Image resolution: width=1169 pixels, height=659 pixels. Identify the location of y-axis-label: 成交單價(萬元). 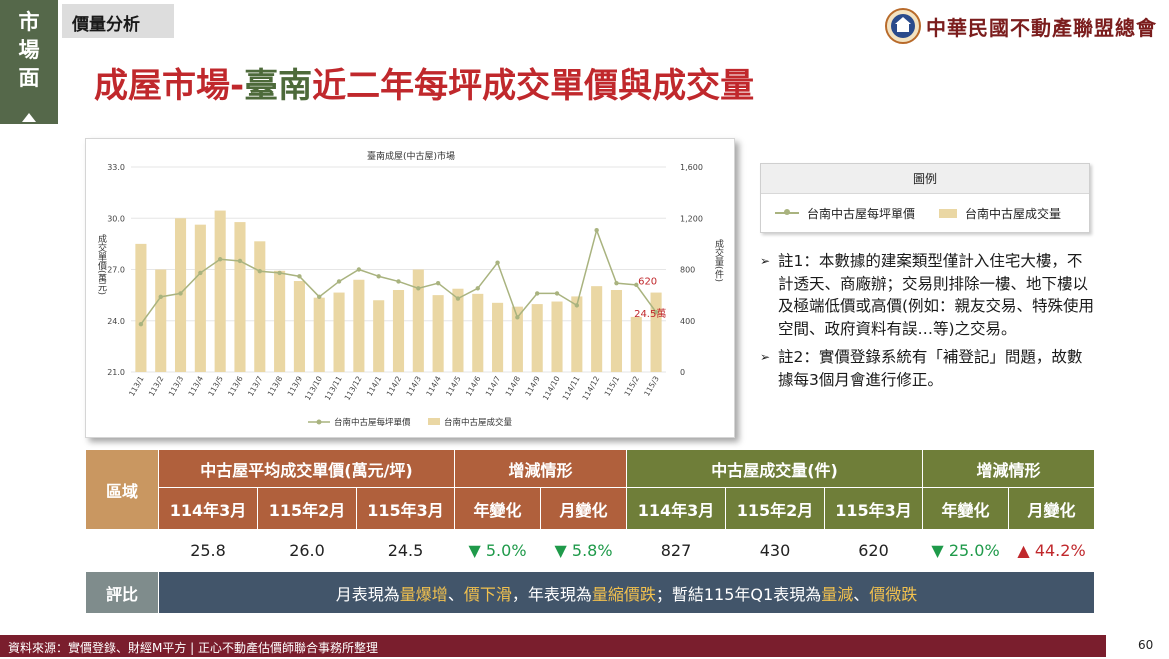
(101, 264).